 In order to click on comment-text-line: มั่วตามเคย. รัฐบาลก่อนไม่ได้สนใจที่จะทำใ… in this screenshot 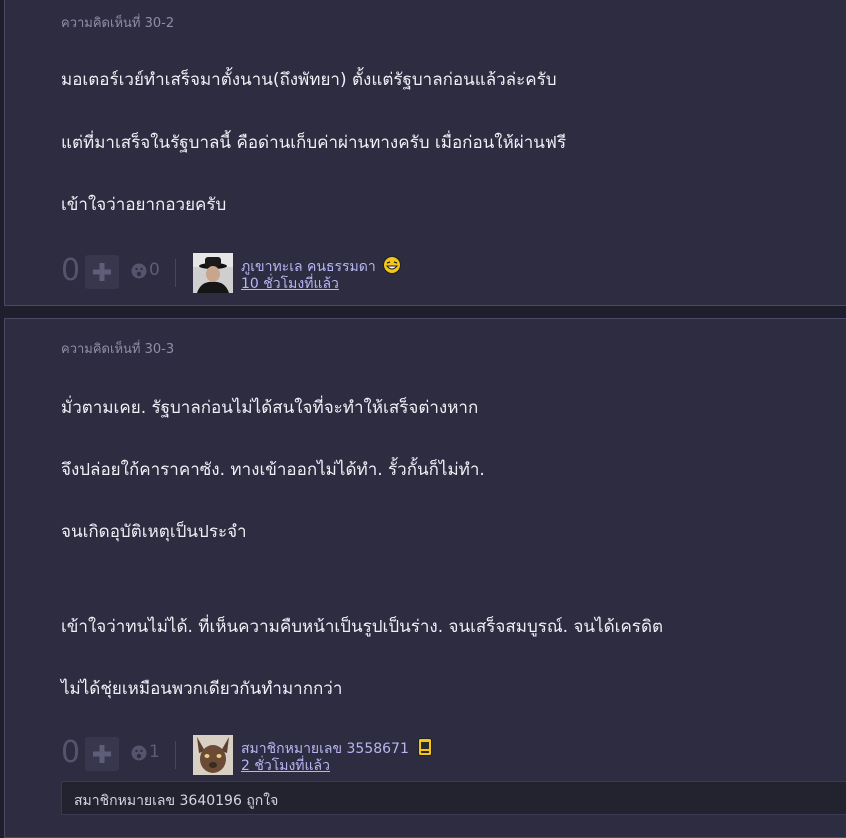, I will do `click(270, 408)`.